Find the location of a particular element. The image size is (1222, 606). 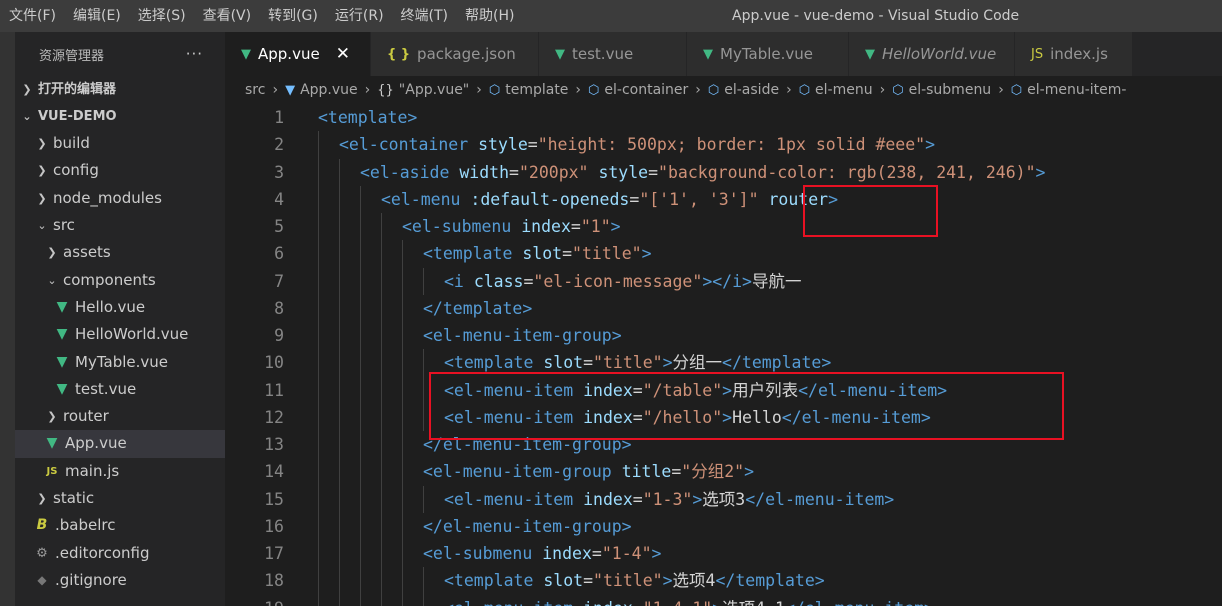

code-token: width is located at coordinates (484, 172).